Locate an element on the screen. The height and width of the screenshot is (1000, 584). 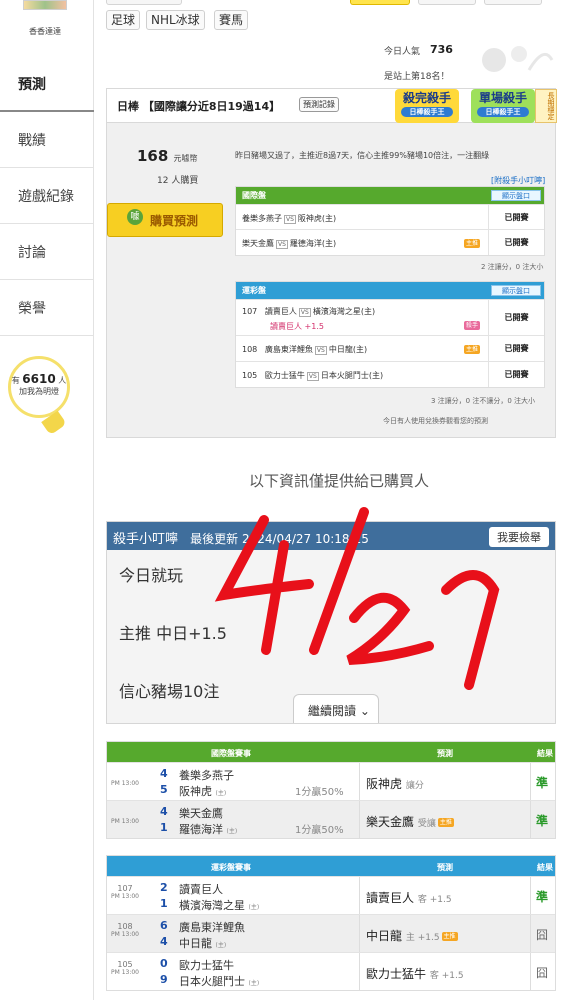
score: 1 is located at coordinates (164, 827).